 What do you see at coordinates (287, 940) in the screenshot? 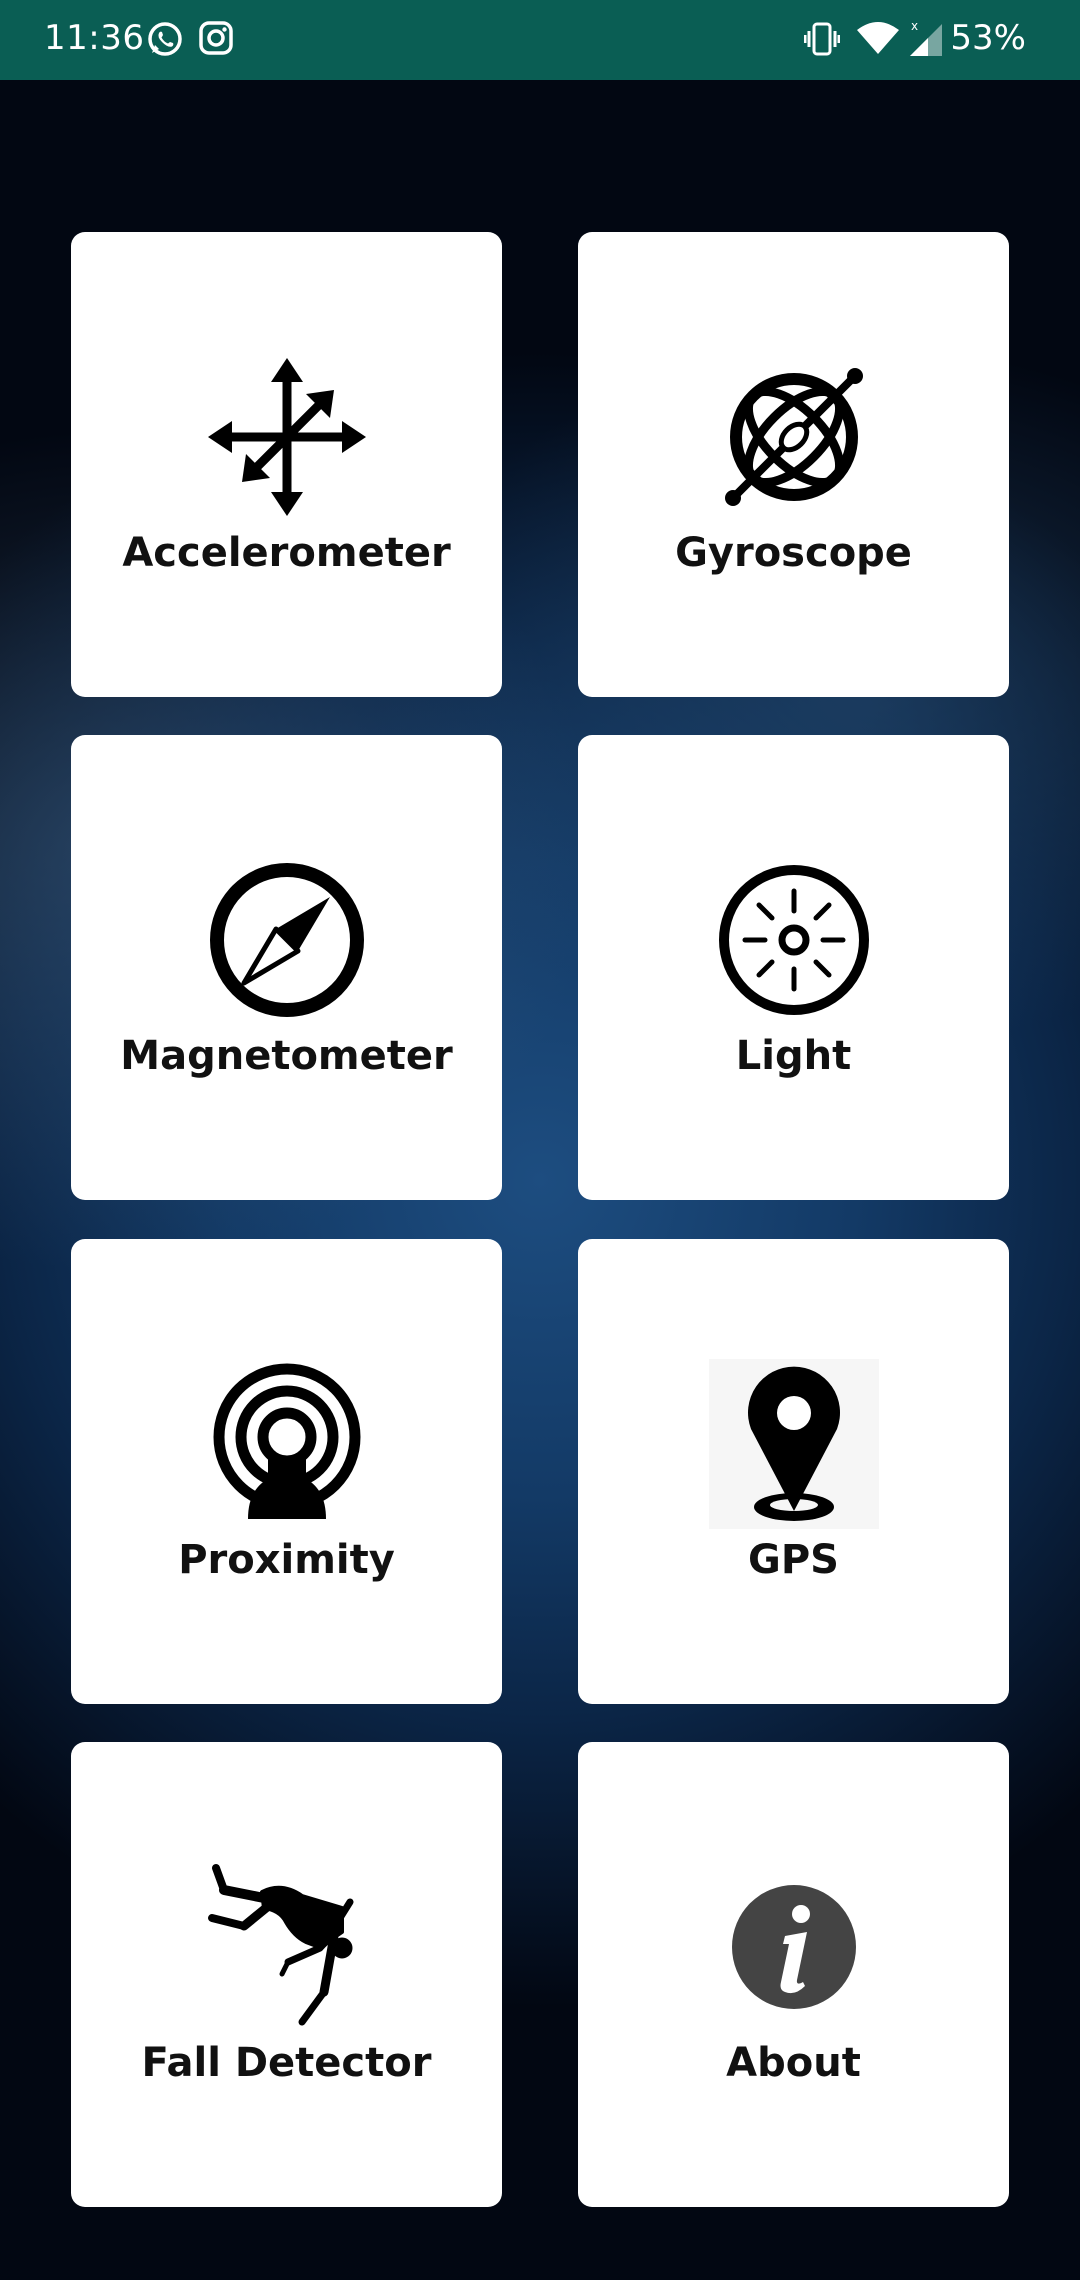
I see `compass-icon` at bounding box center [287, 940].